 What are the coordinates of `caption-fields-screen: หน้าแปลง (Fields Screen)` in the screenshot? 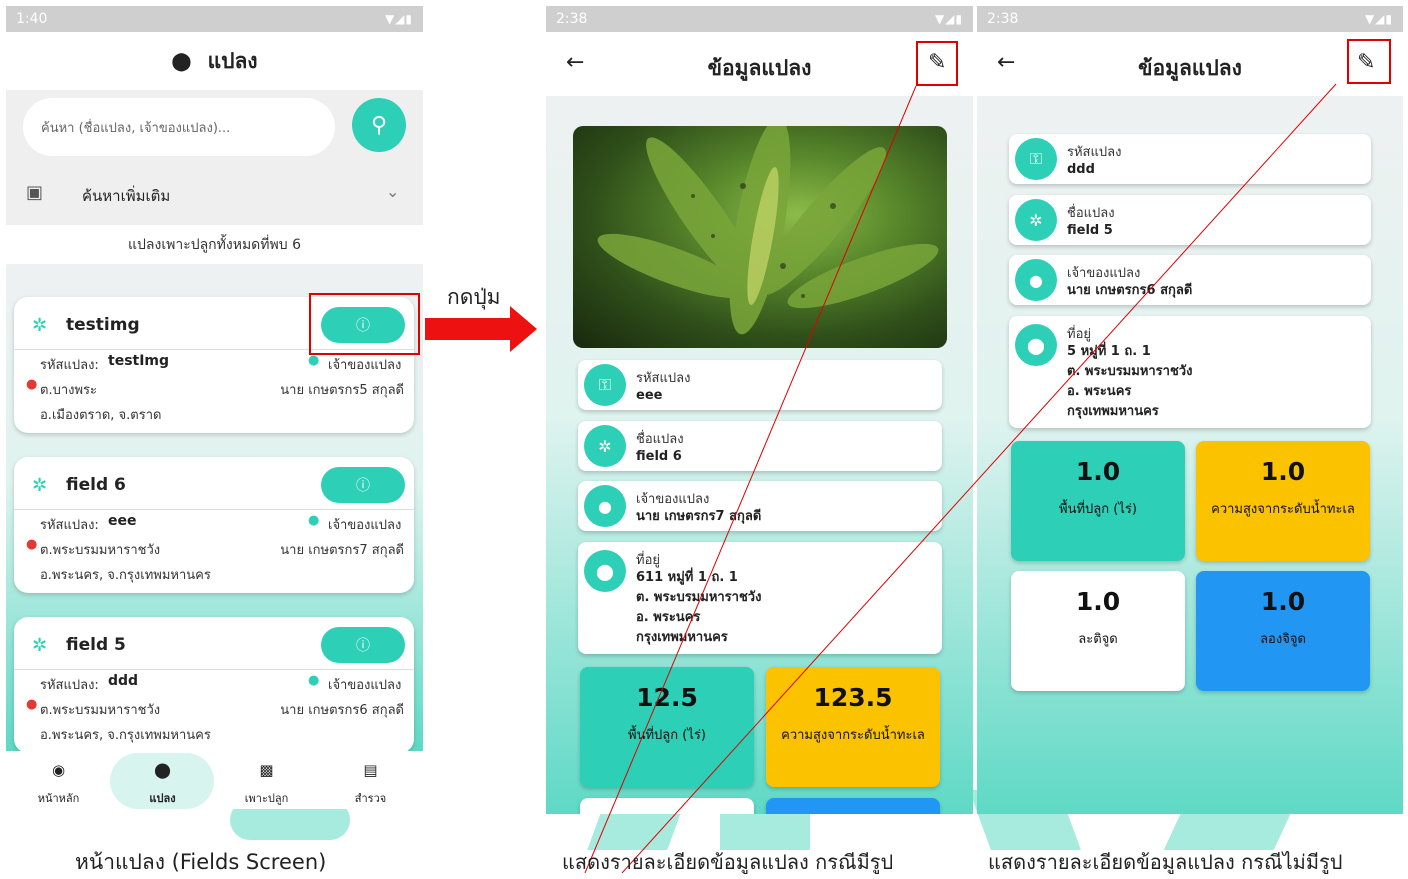 It's located at (201, 862).